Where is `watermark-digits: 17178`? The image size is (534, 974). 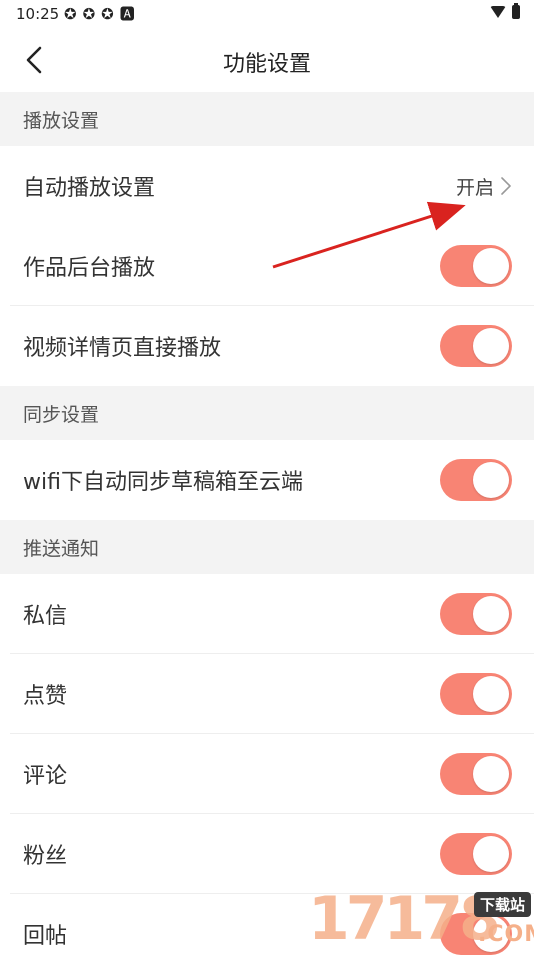
watermark-digits: 17178 is located at coordinates (404, 919).